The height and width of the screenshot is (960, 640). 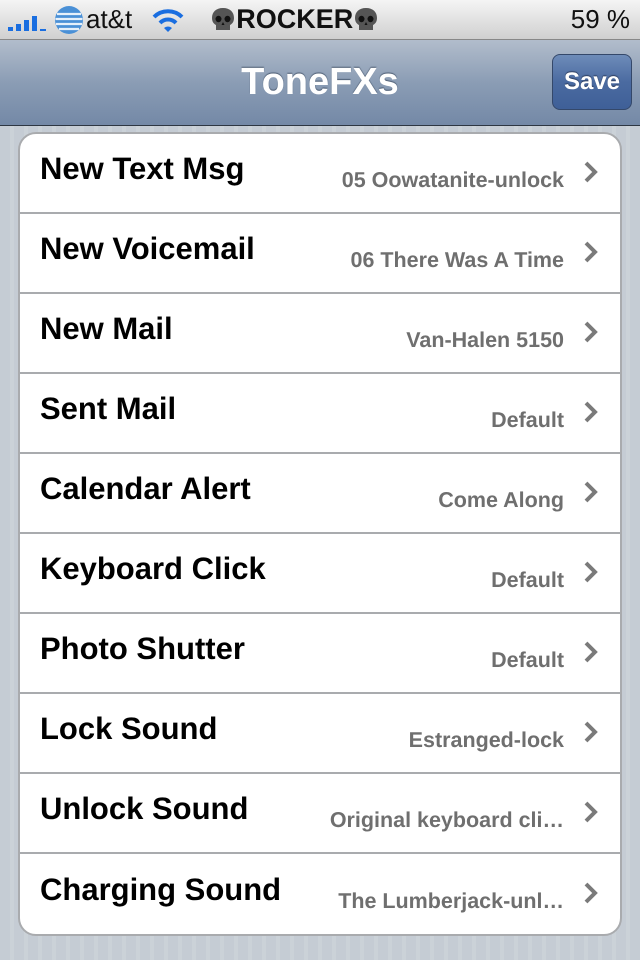 I want to click on table-row: New Mail Van-Halen 5150, so click(x=320, y=334).